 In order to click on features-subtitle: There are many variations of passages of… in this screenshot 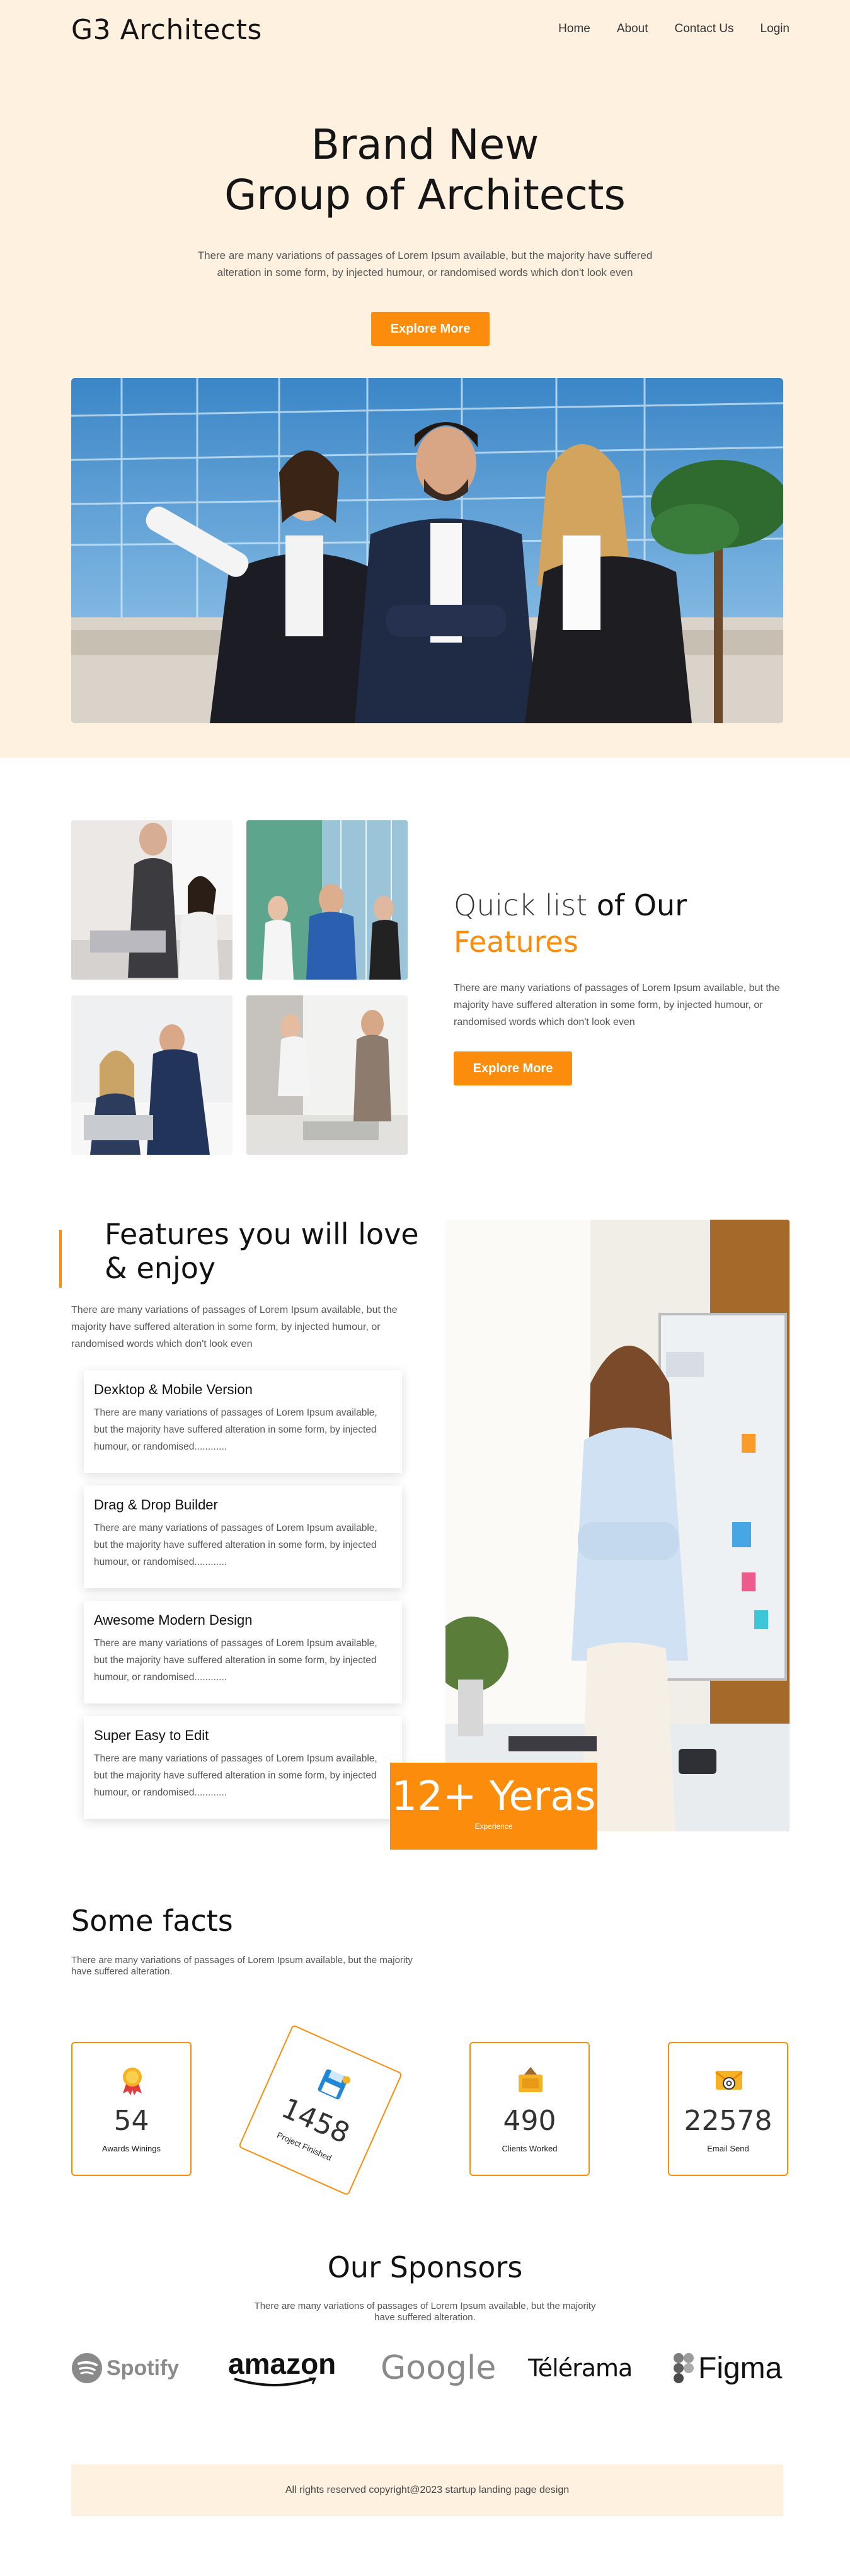, I will do `click(234, 1327)`.